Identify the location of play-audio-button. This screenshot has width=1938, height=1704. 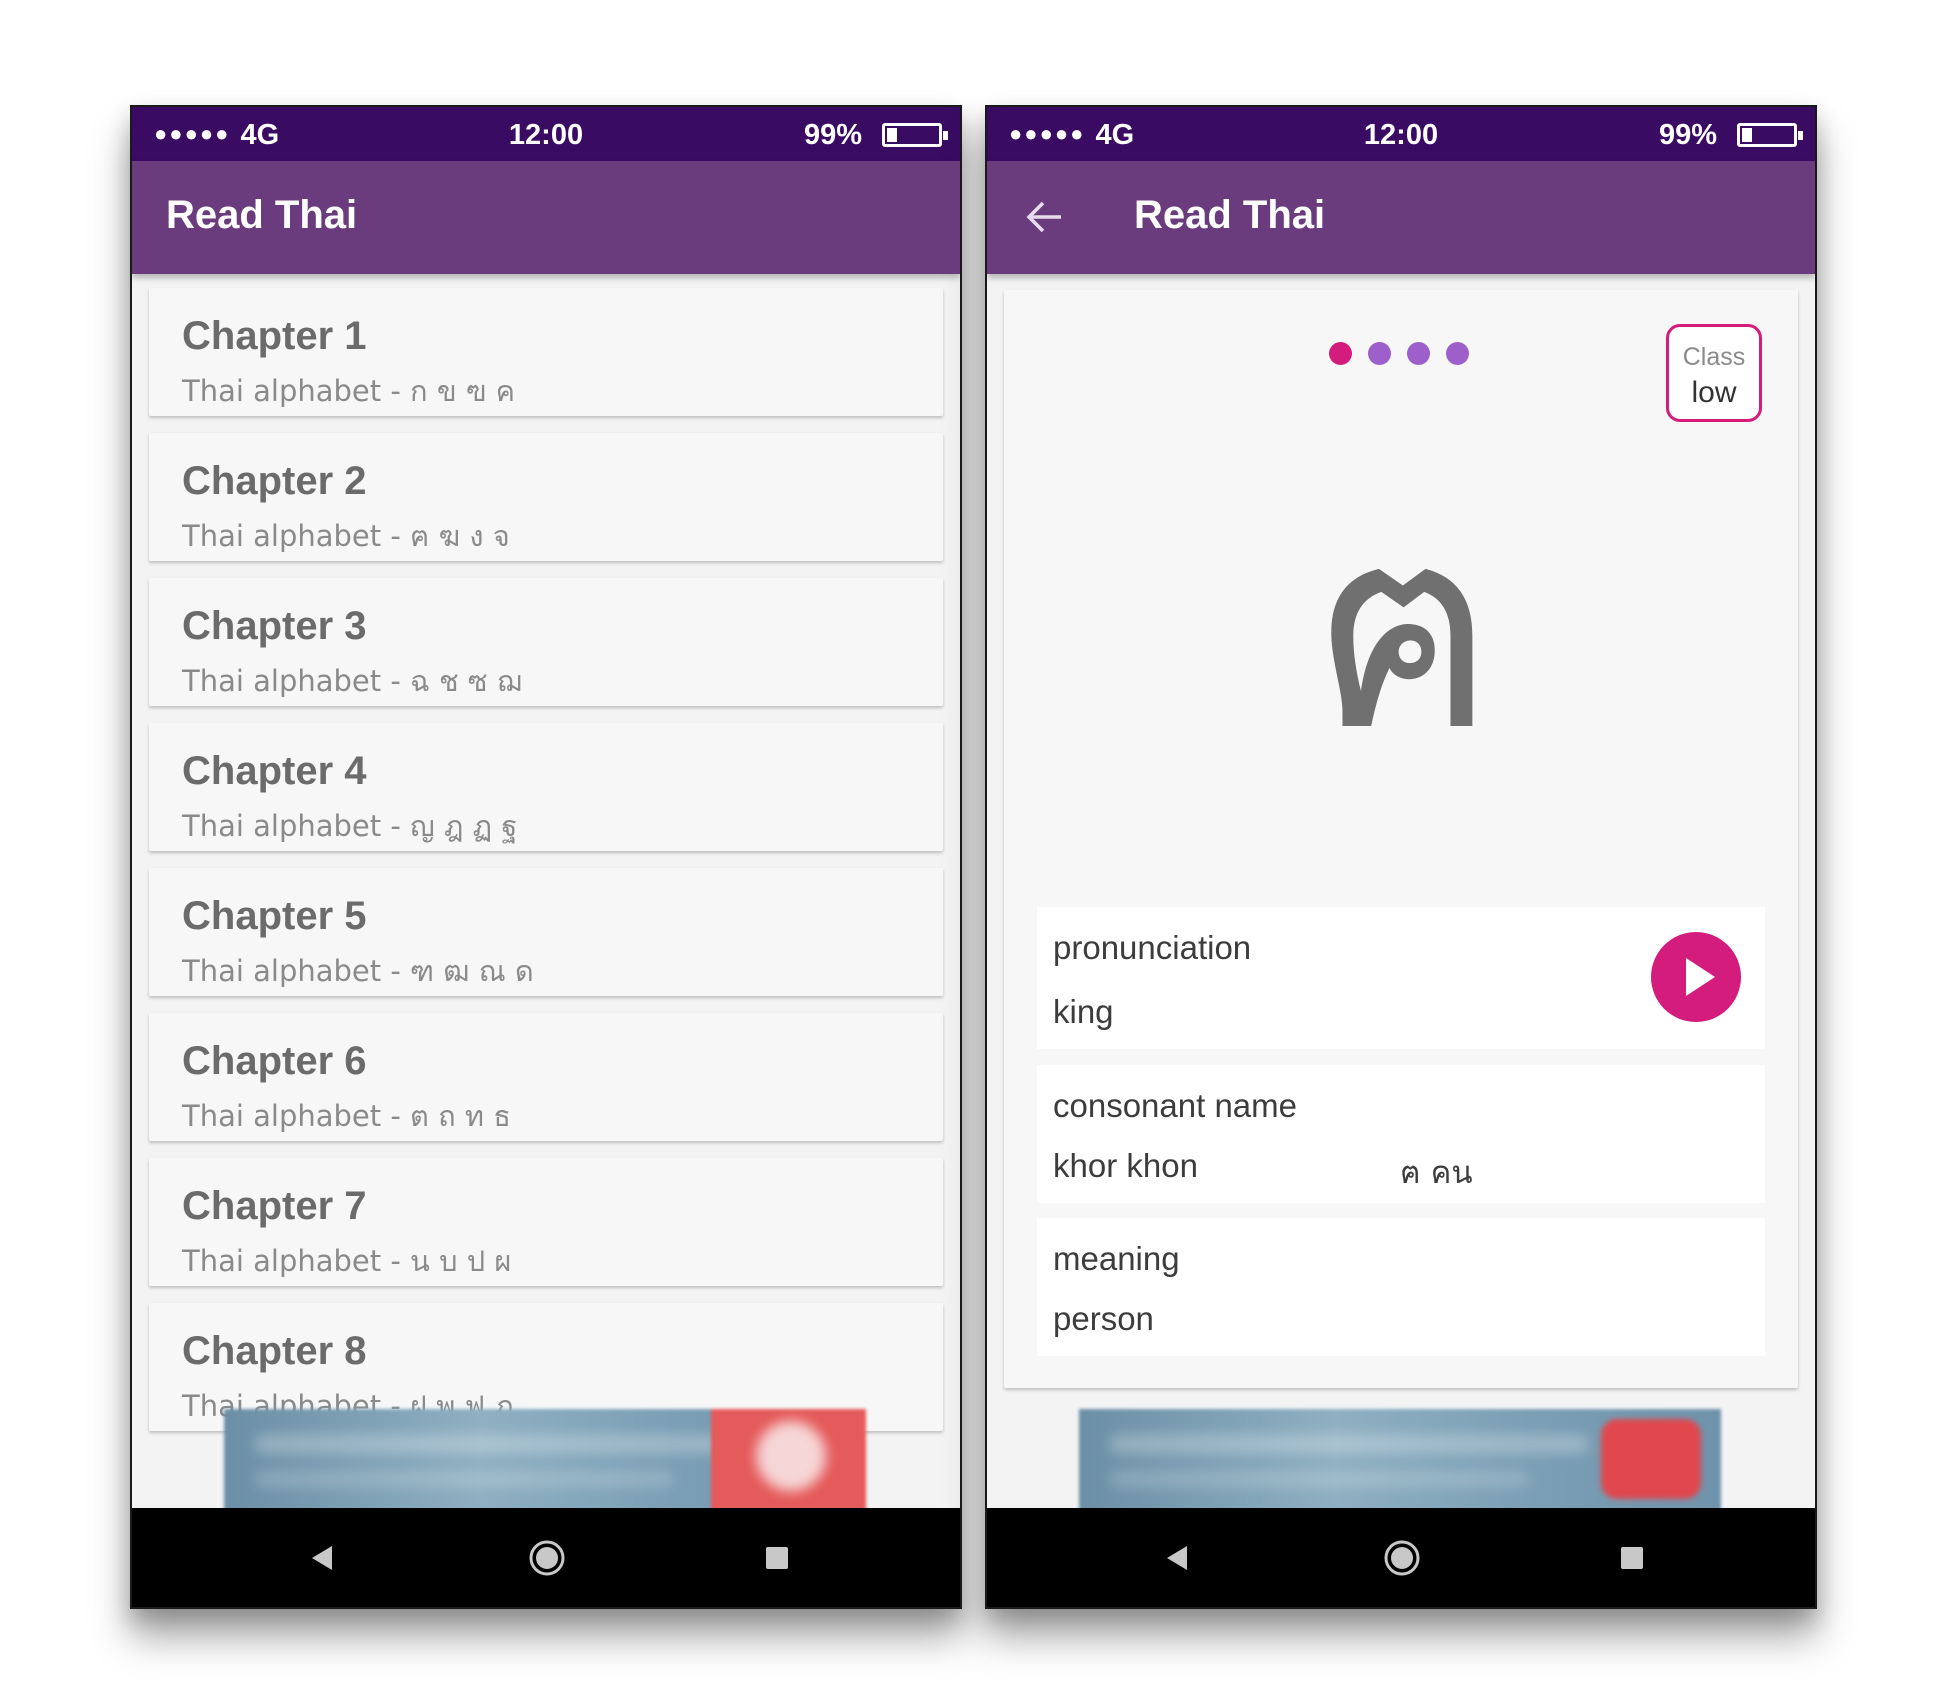
(1696, 977).